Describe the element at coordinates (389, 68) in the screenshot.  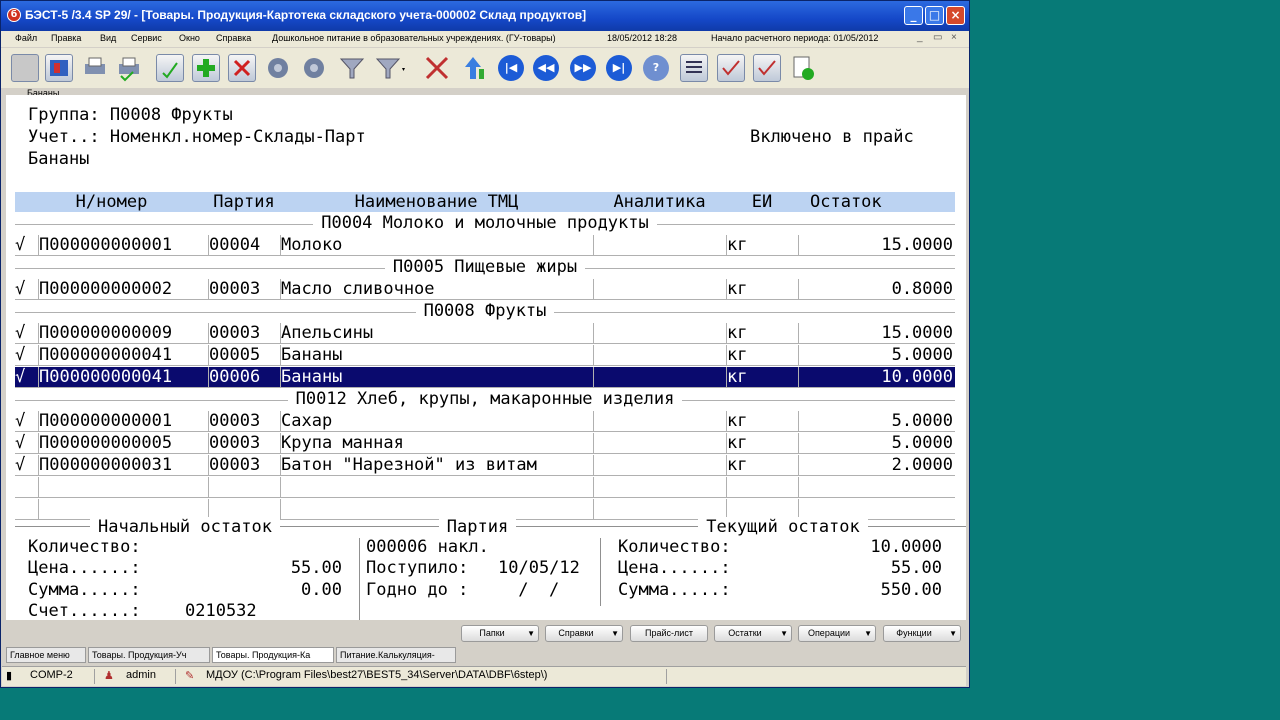
I see `filter-dropdown-icon` at that location.